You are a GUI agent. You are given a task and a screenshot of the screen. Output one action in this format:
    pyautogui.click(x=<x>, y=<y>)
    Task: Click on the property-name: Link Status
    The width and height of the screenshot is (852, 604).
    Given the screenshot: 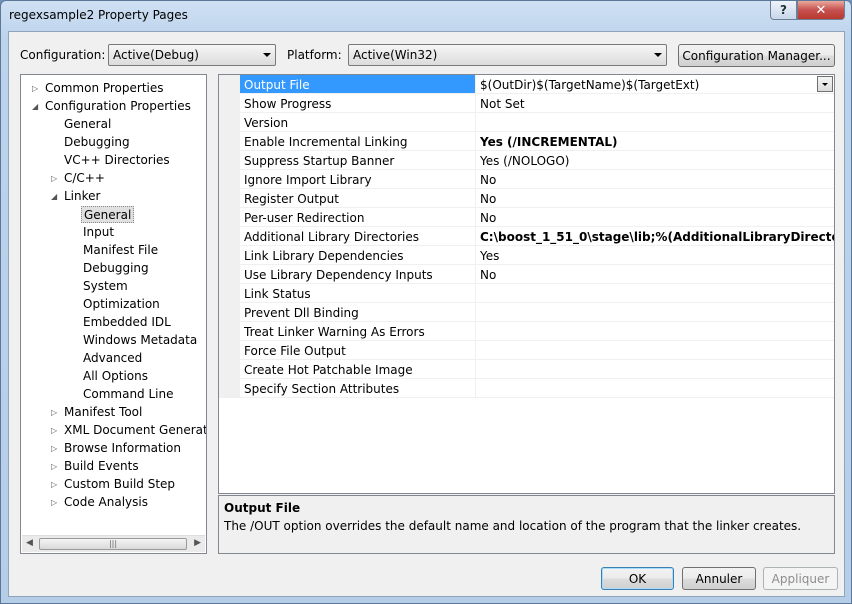 What is the action you would take?
    pyautogui.click(x=358, y=293)
    